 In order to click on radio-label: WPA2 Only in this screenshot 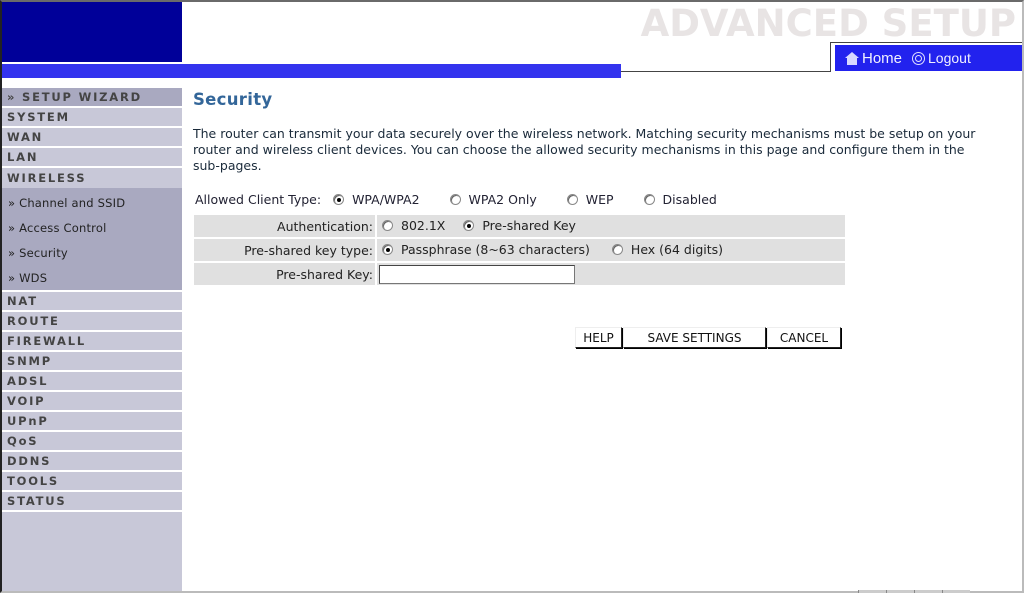, I will do `click(502, 199)`.